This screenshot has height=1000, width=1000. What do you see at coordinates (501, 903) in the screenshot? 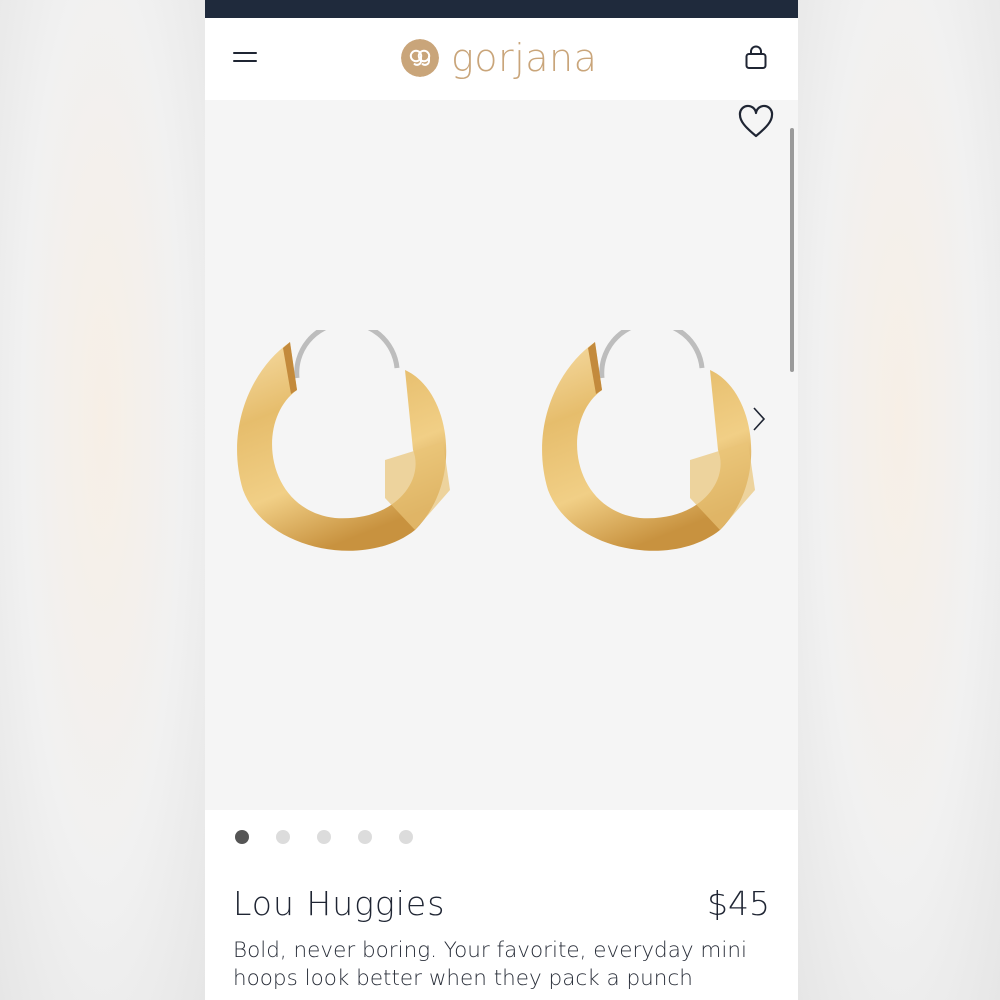
I see `product-title-row: Lou Huggies $45` at bounding box center [501, 903].